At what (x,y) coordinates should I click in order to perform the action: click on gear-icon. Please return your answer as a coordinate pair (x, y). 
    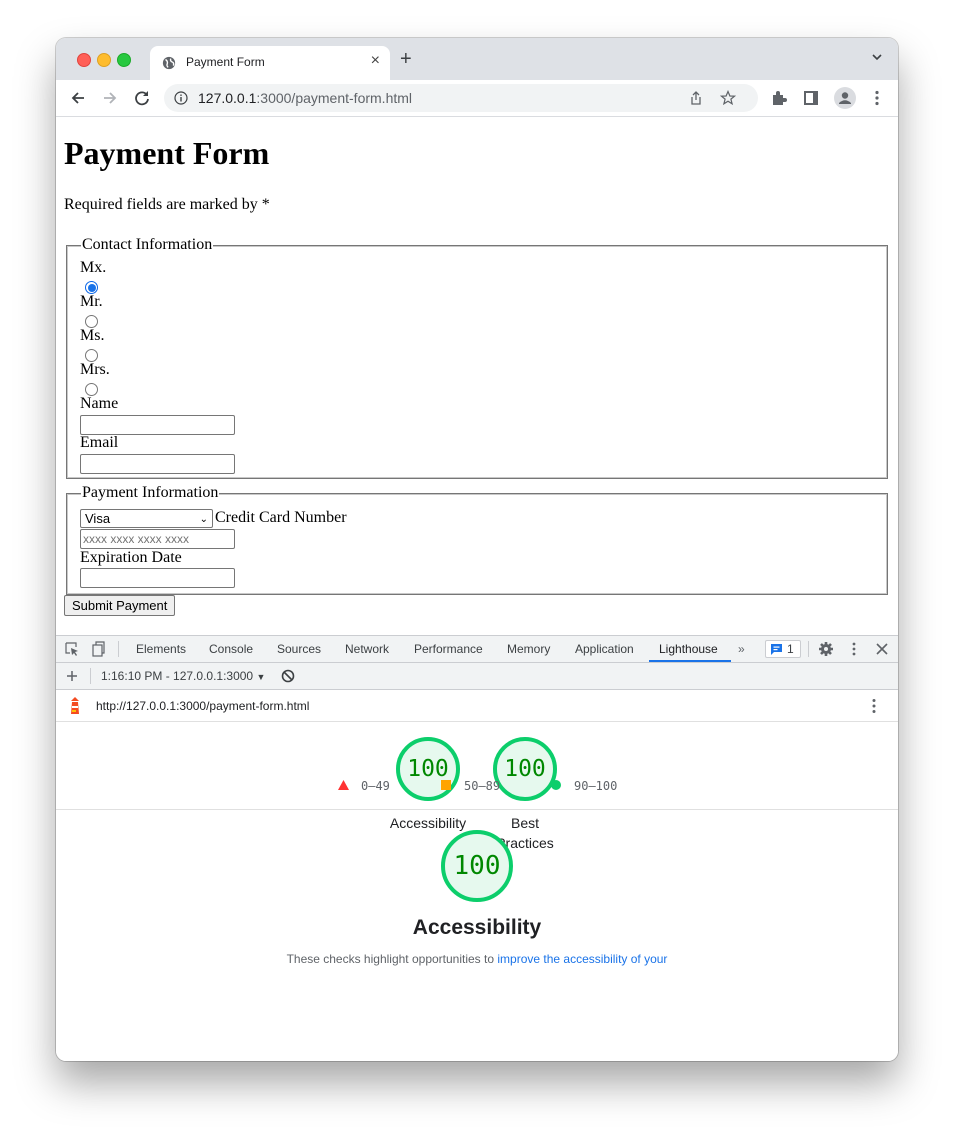
    Looking at the image, I should click on (826, 649).